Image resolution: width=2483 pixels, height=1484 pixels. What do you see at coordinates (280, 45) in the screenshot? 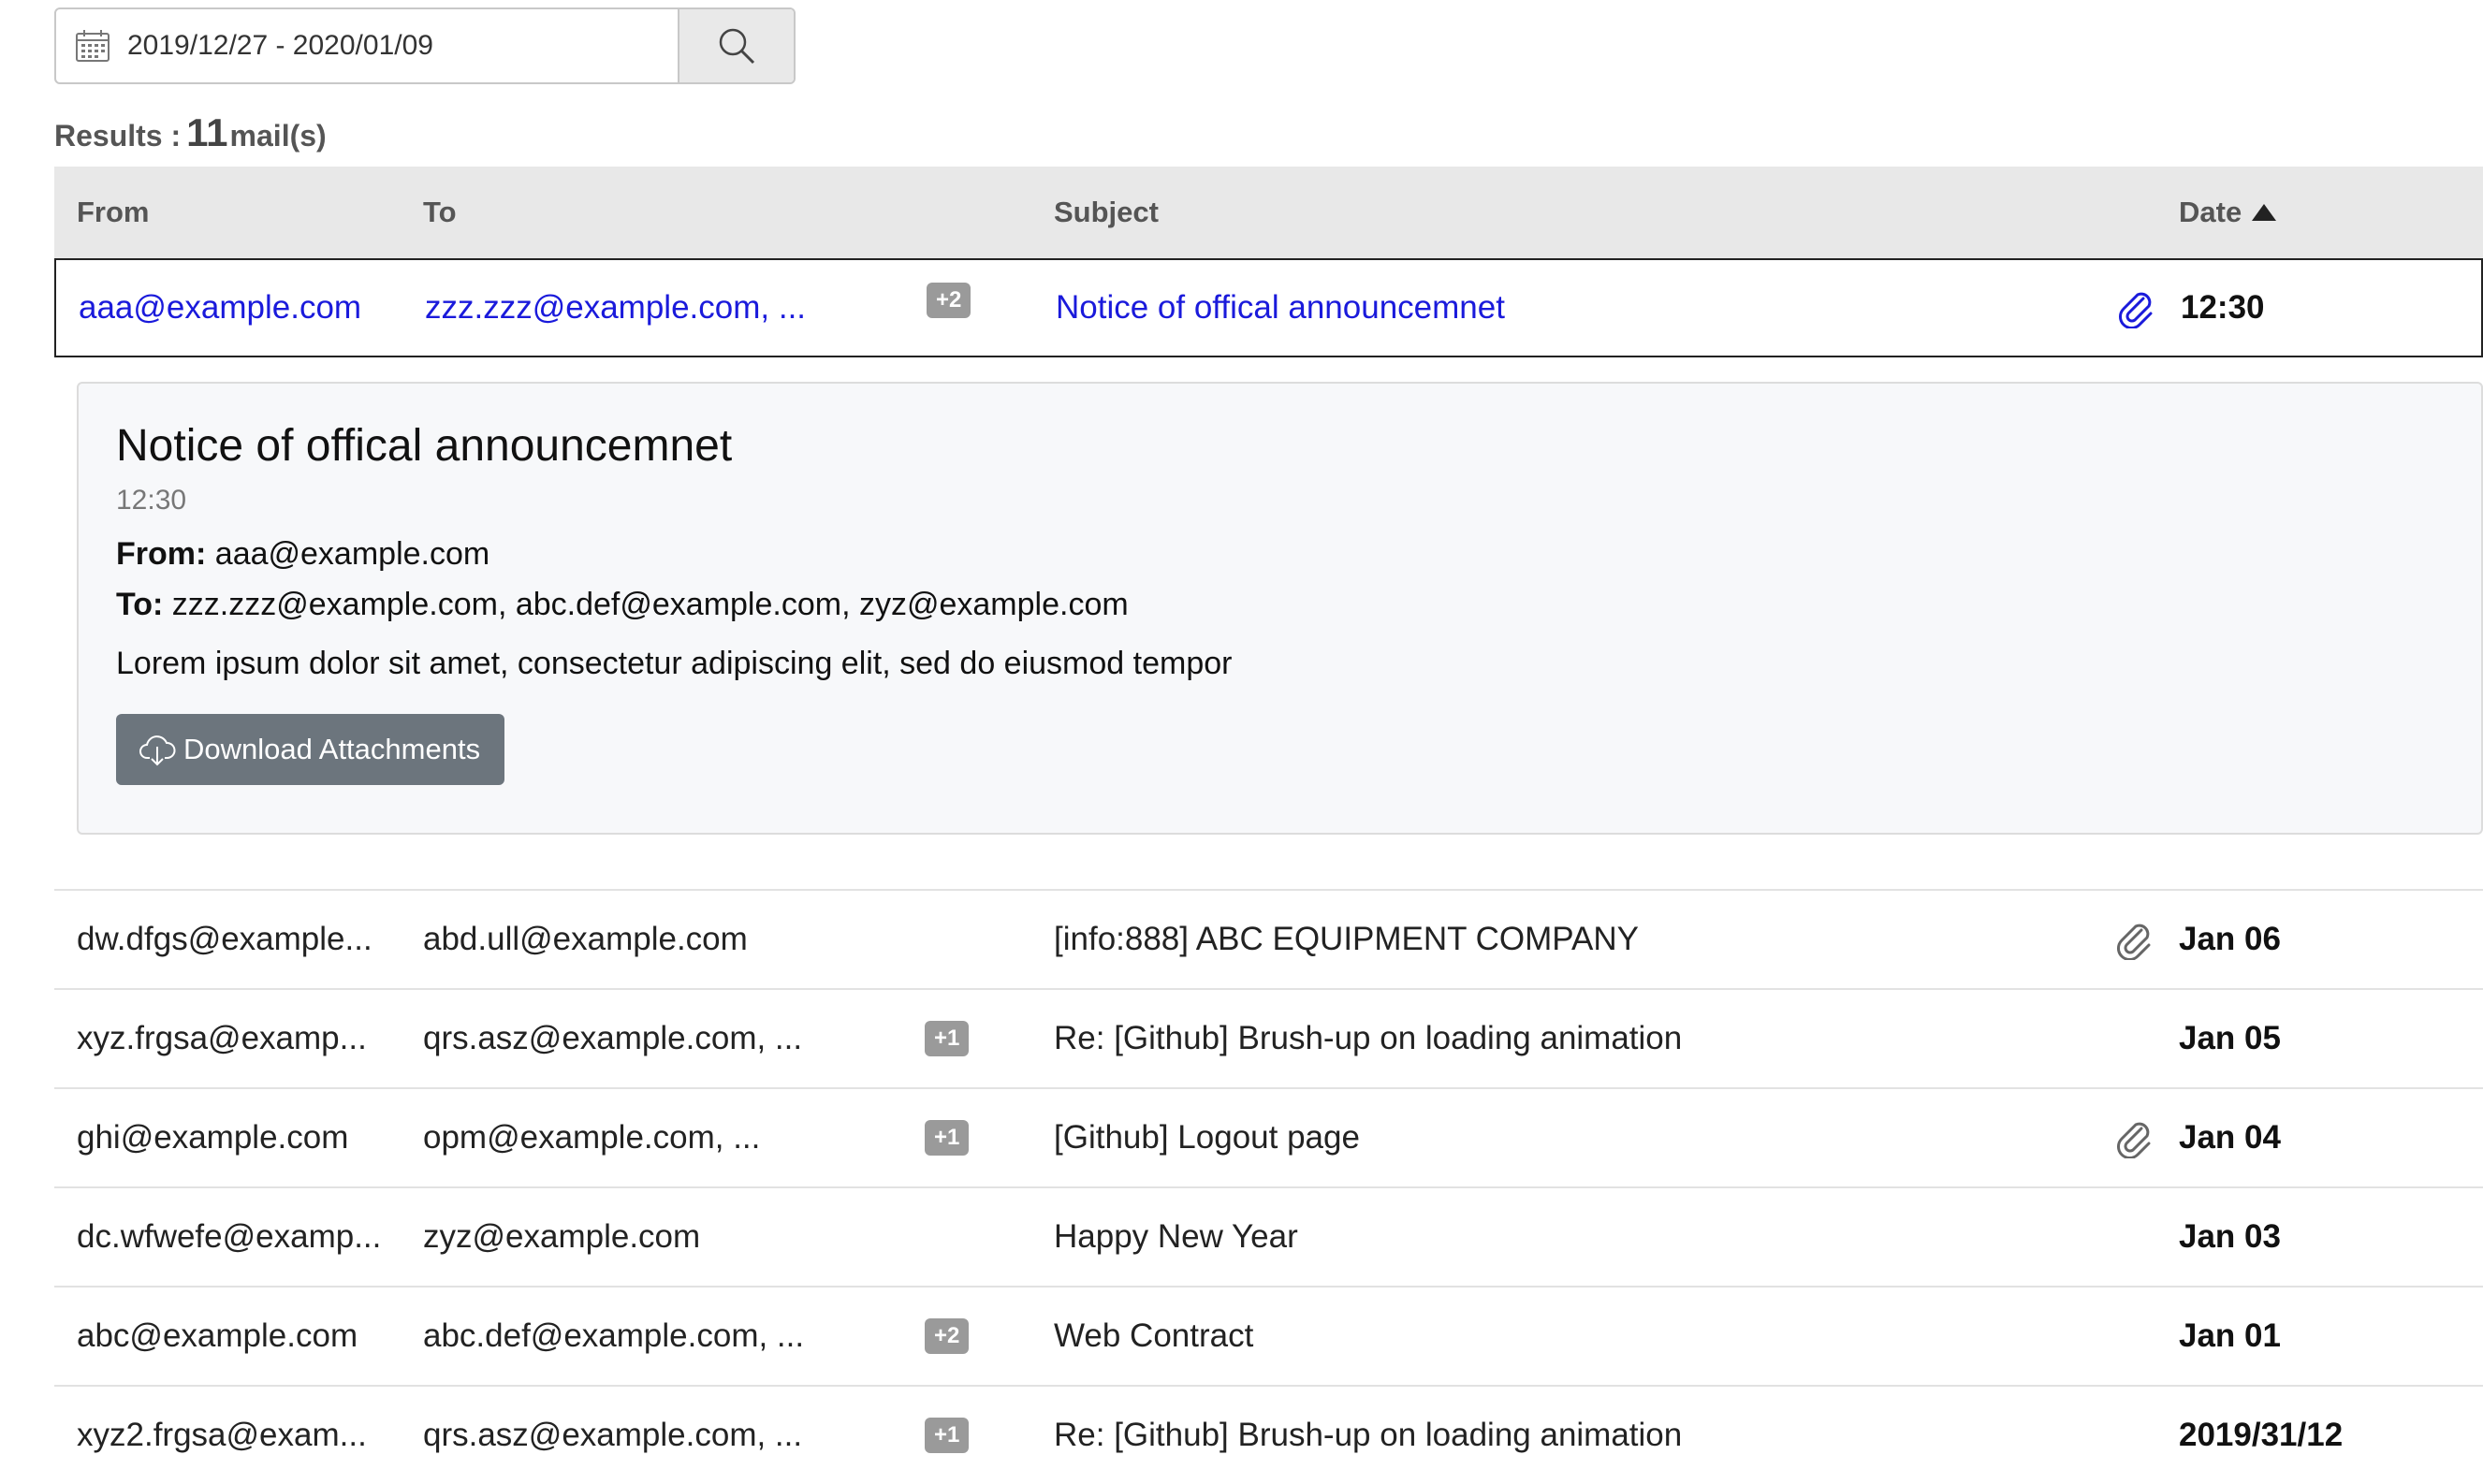
I see `date-range-value: 2019/12/27 - 2020/01/09` at bounding box center [280, 45].